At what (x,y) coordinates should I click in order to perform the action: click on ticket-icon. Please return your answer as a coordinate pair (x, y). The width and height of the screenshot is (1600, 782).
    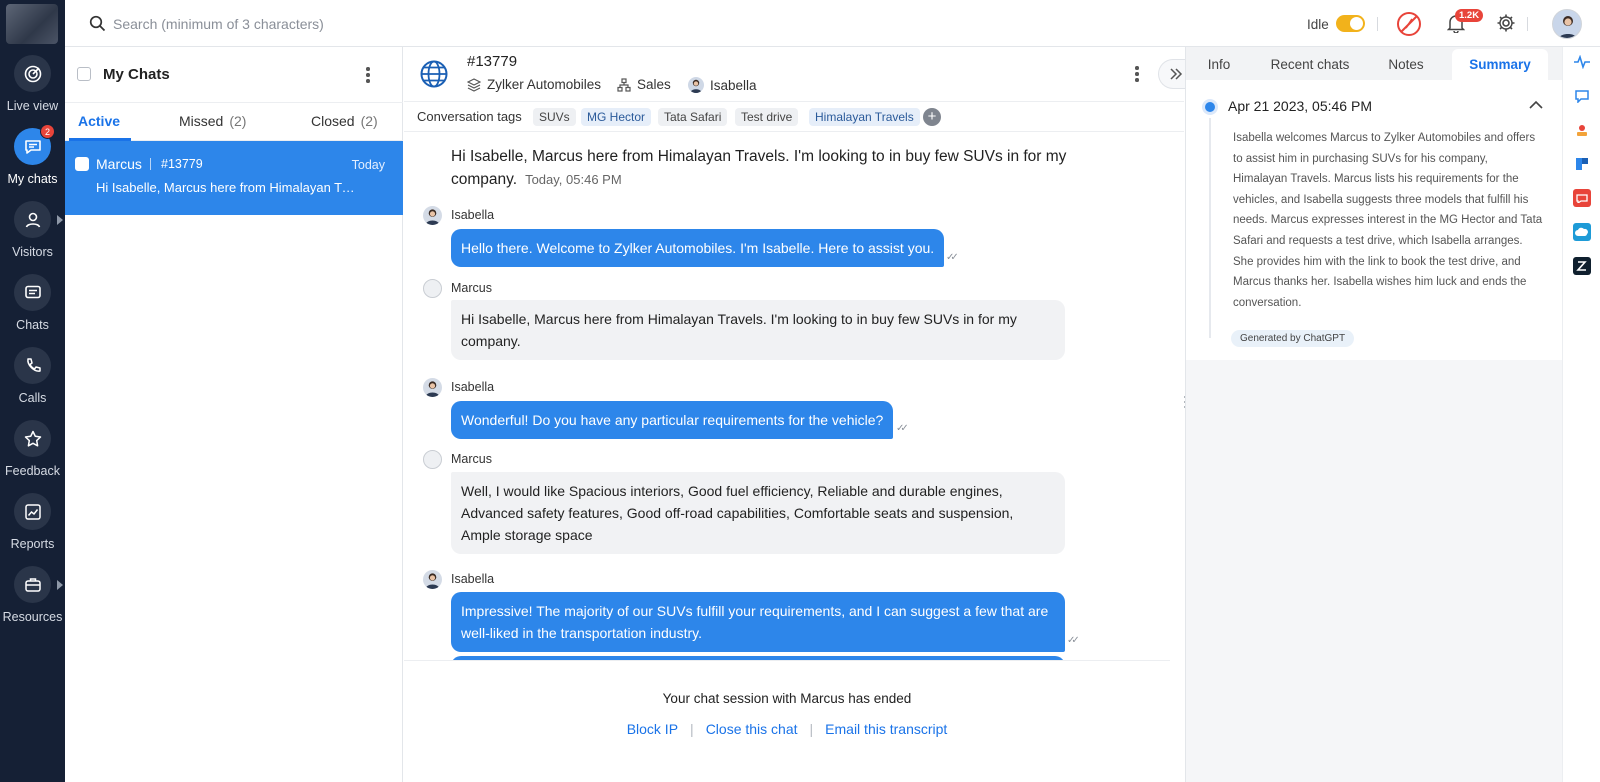
    Looking at the image, I should click on (1582, 198).